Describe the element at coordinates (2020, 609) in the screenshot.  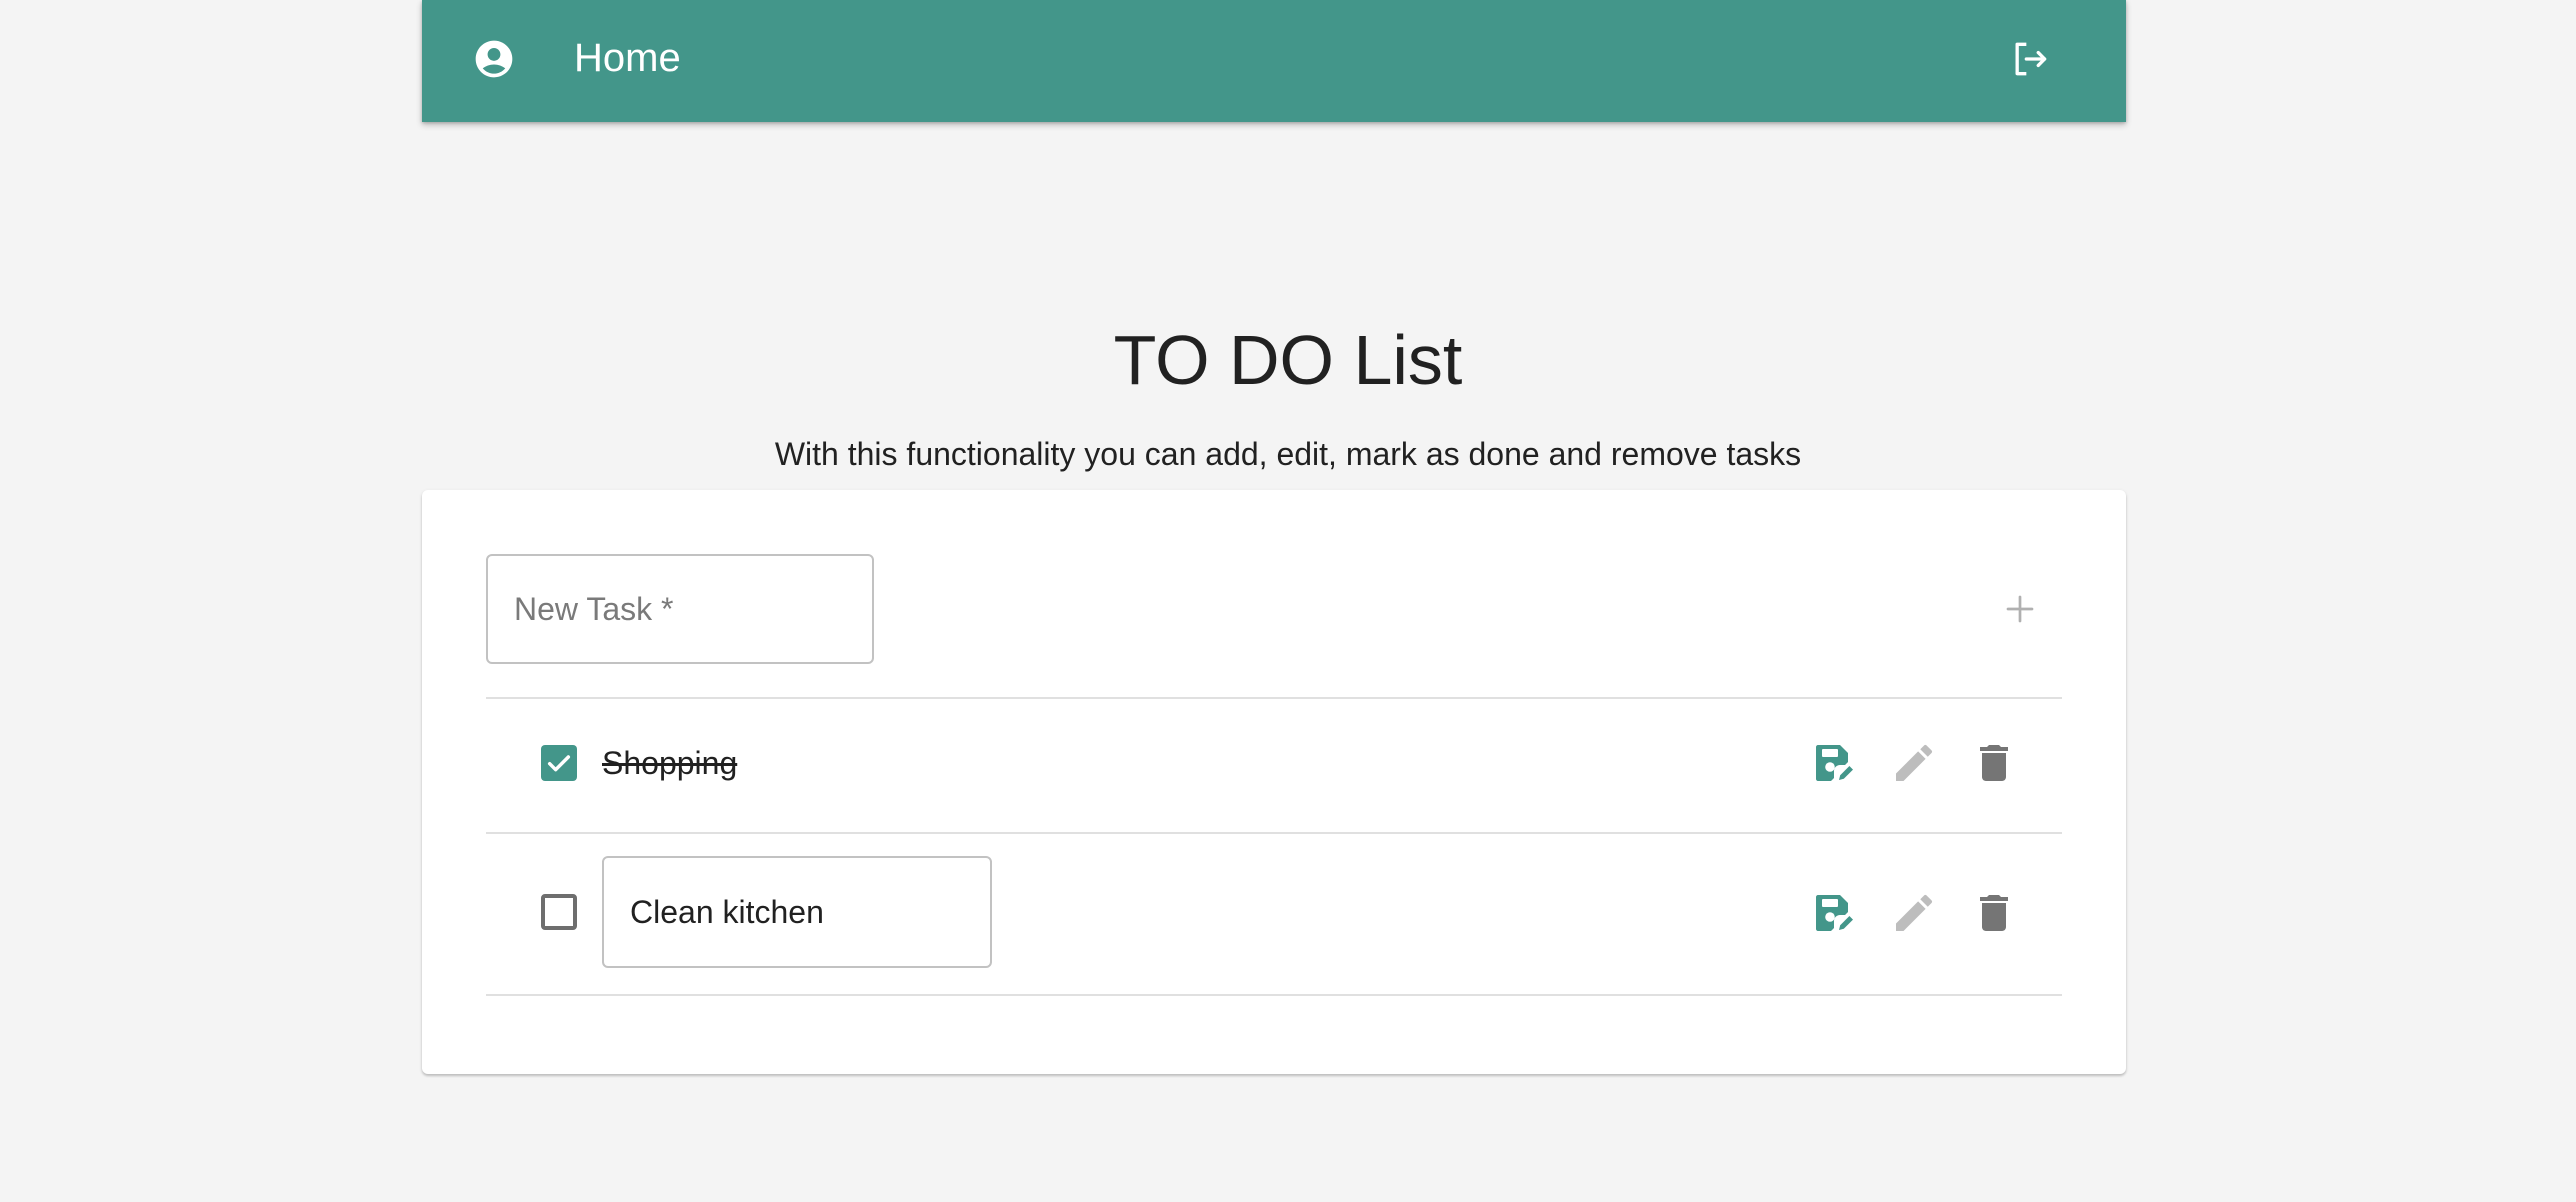
I see `plus-icon` at that location.